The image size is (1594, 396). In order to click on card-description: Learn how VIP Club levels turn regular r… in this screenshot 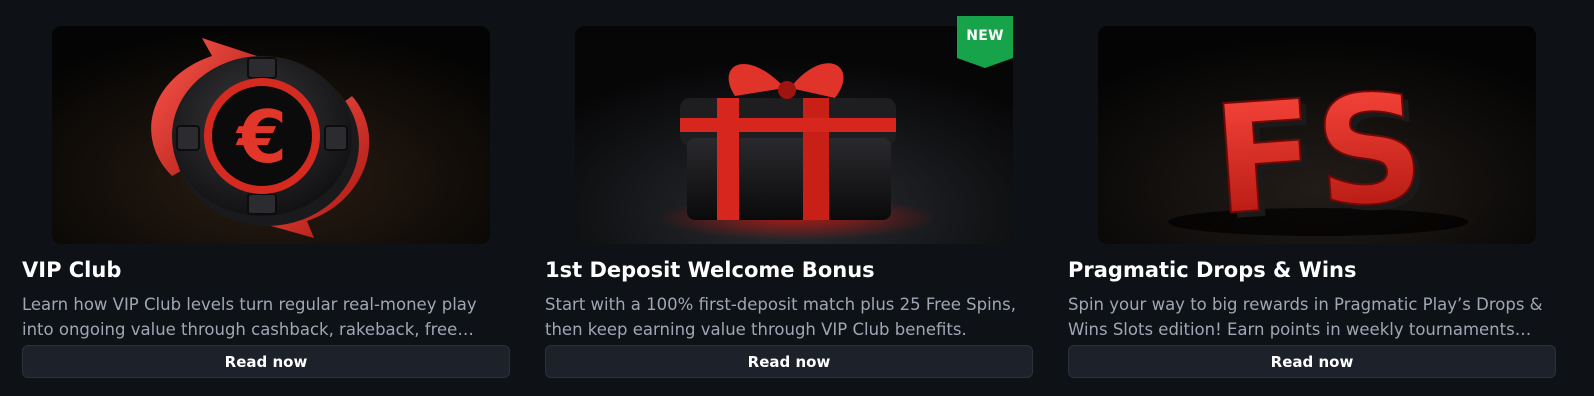, I will do `click(249, 317)`.